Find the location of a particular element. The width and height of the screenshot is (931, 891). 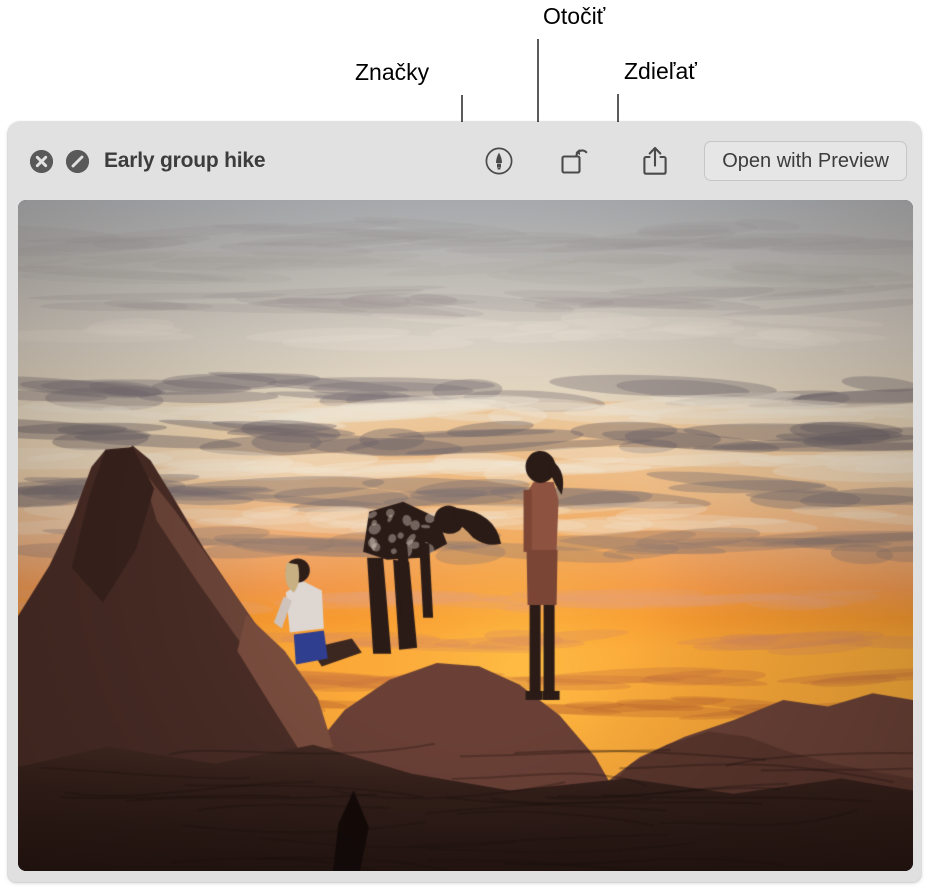

rotate-button is located at coordinates (575, 161).